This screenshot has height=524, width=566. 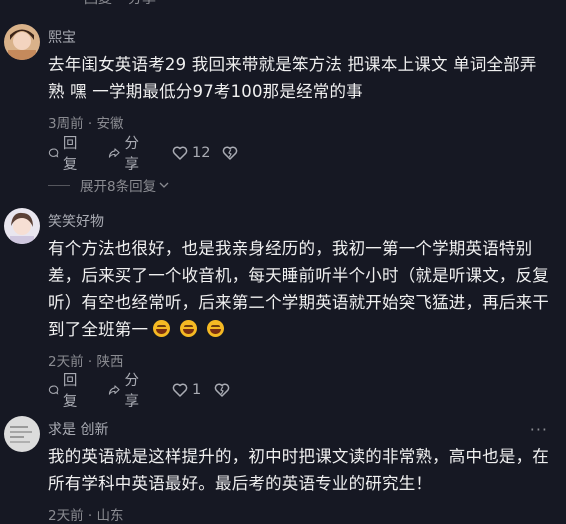 I want to click on like-button: 12, so click(x=191, y=153).